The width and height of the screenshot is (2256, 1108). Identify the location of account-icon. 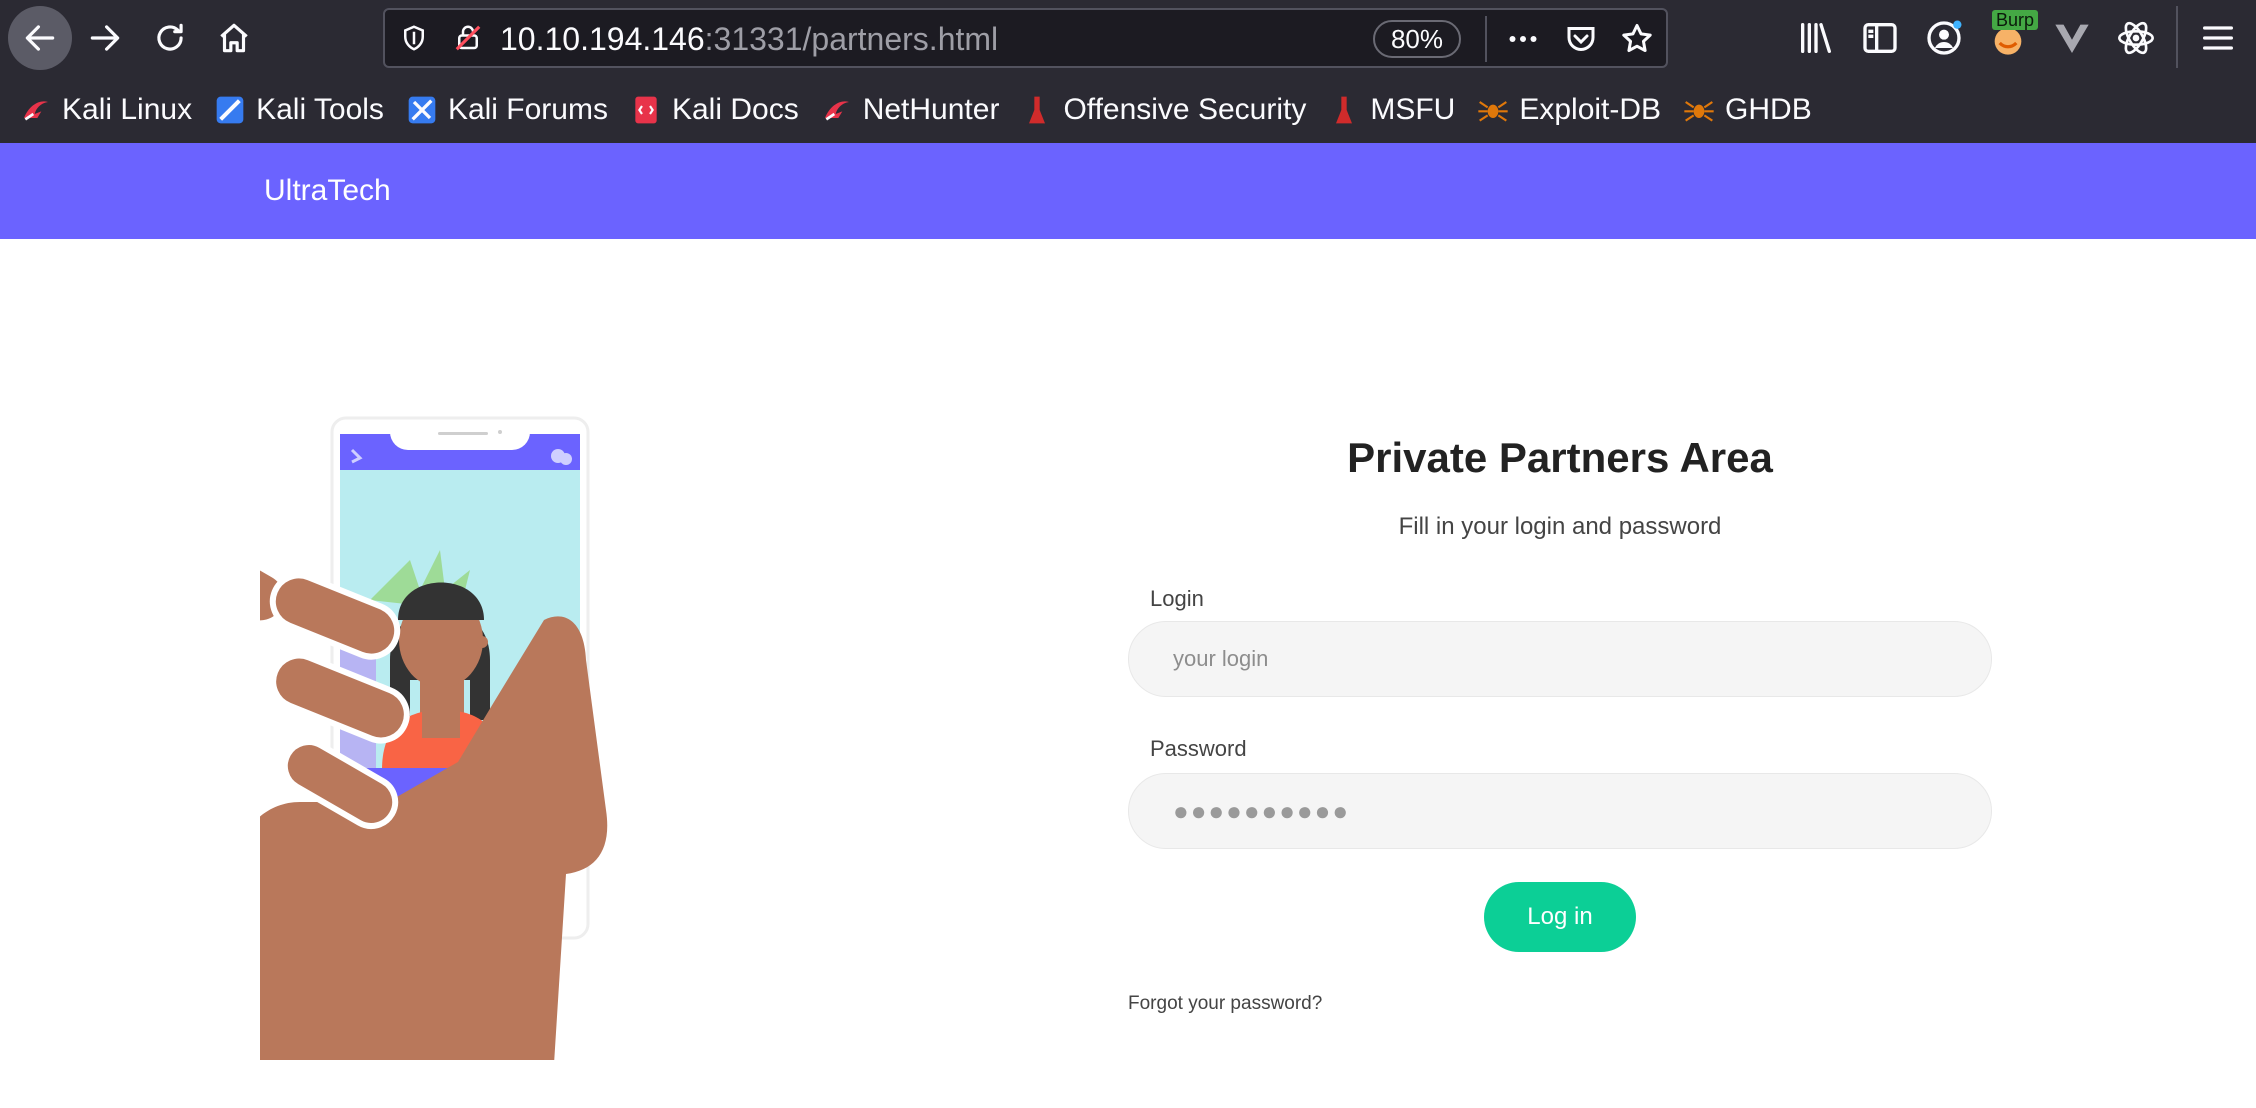
(1944, 38).